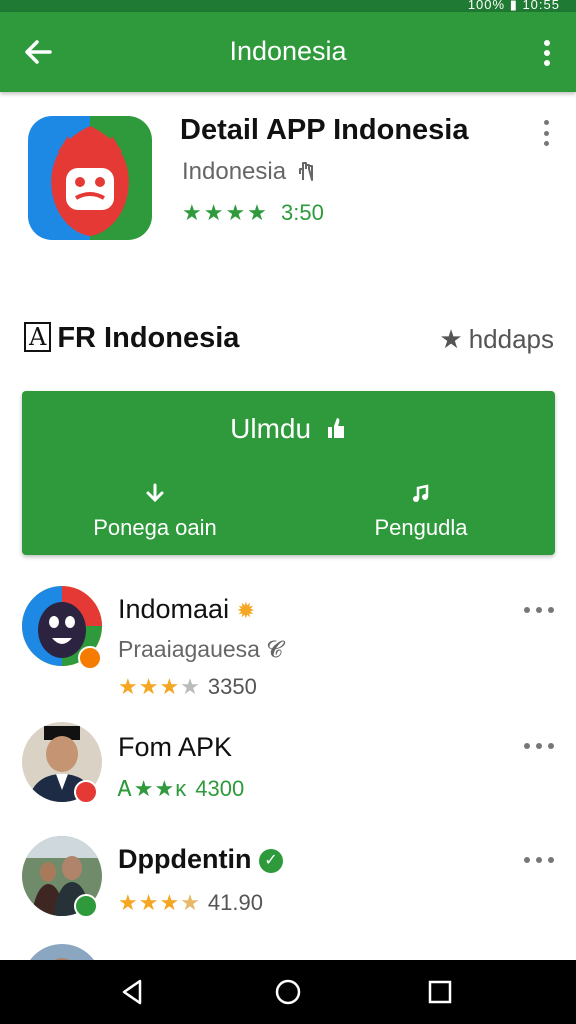  What do you see at coordinates (155, 512) in the screenshot?
I see `download-button: Ponega oain` at bounding box center [155, 512].